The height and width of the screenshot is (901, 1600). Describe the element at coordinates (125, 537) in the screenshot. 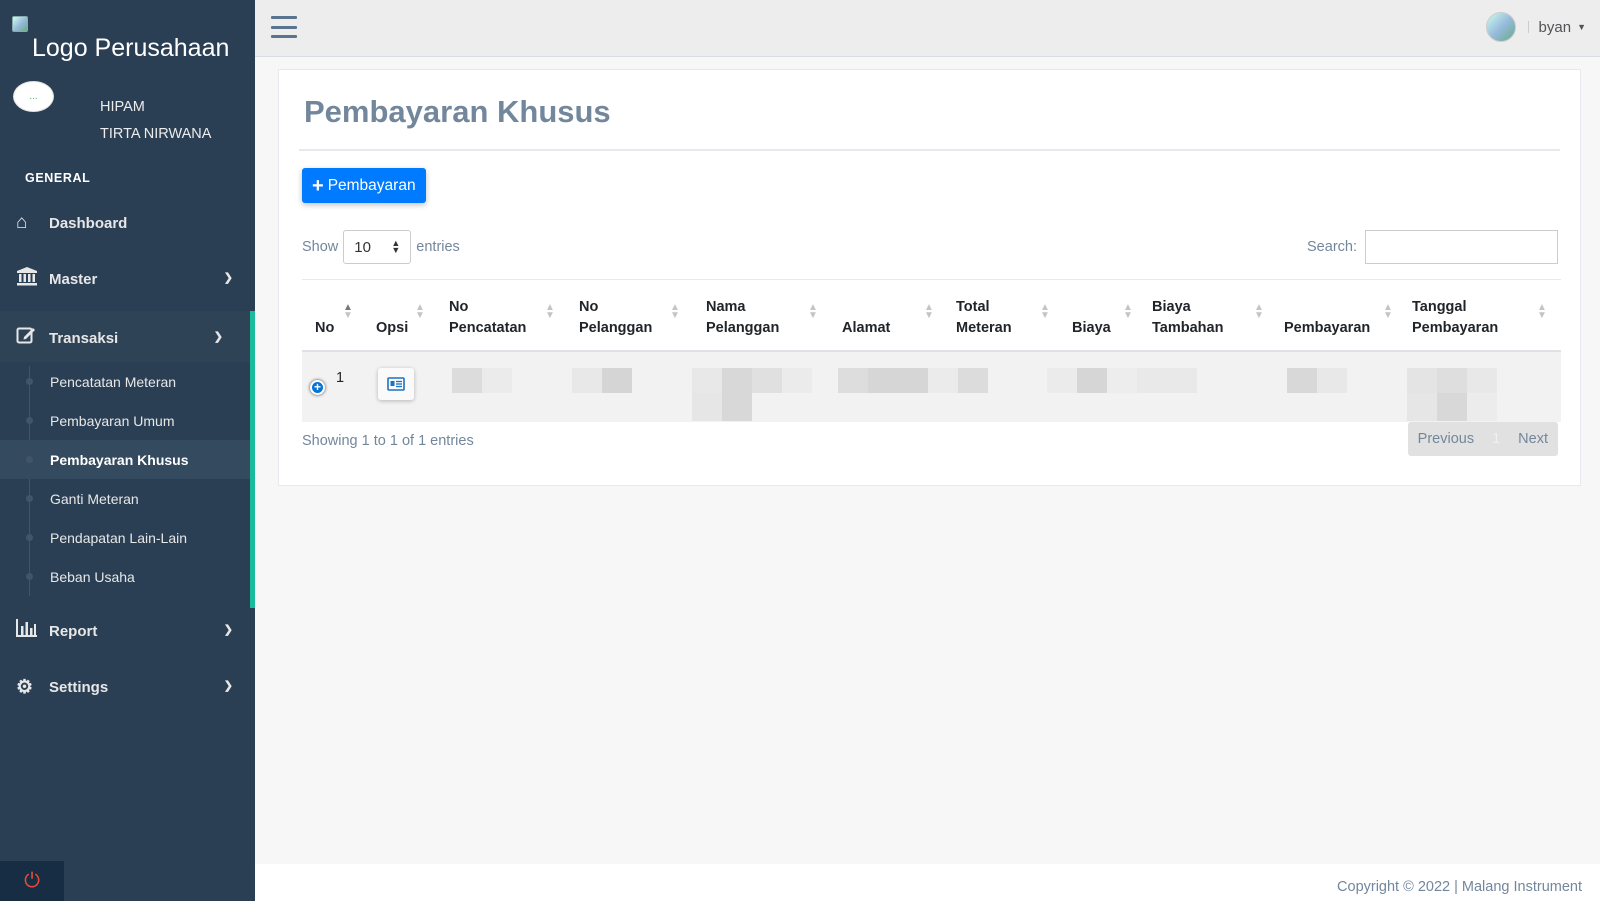

I see `submenu-item-pendapatan-lain-lain: Pendapatan Lain-Lain` at that location.